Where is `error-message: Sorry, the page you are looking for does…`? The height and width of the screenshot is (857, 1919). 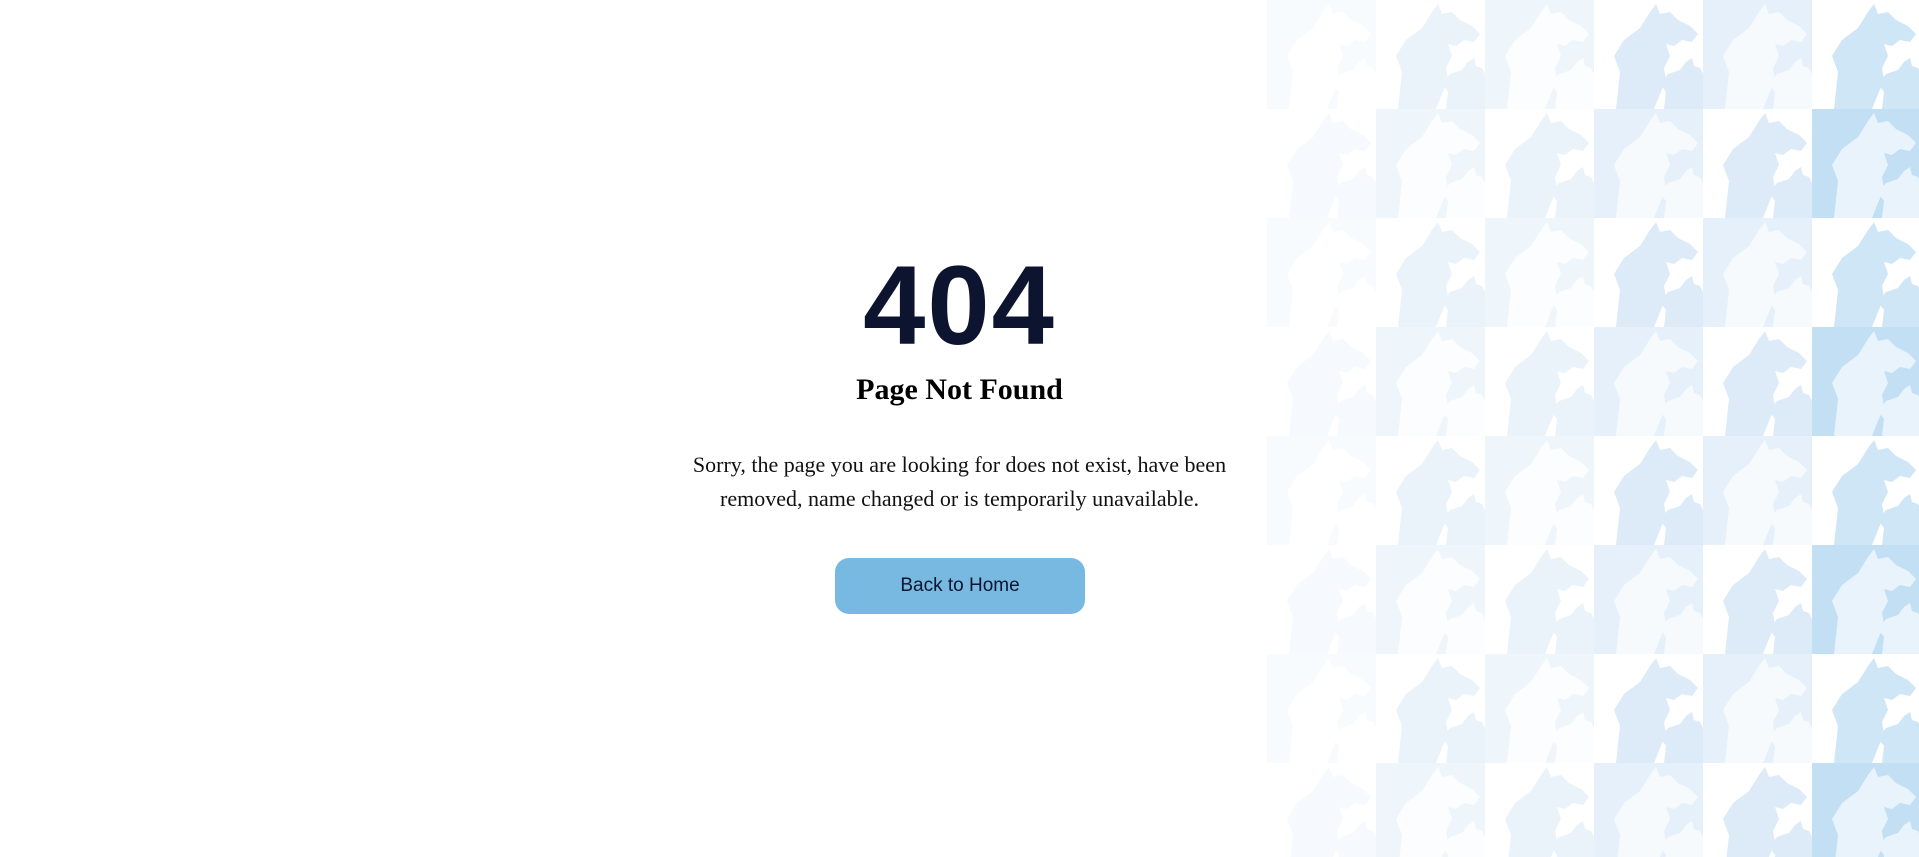
error-message: Sorry, the page you are looking for does… is located at coordinates (959, 481).